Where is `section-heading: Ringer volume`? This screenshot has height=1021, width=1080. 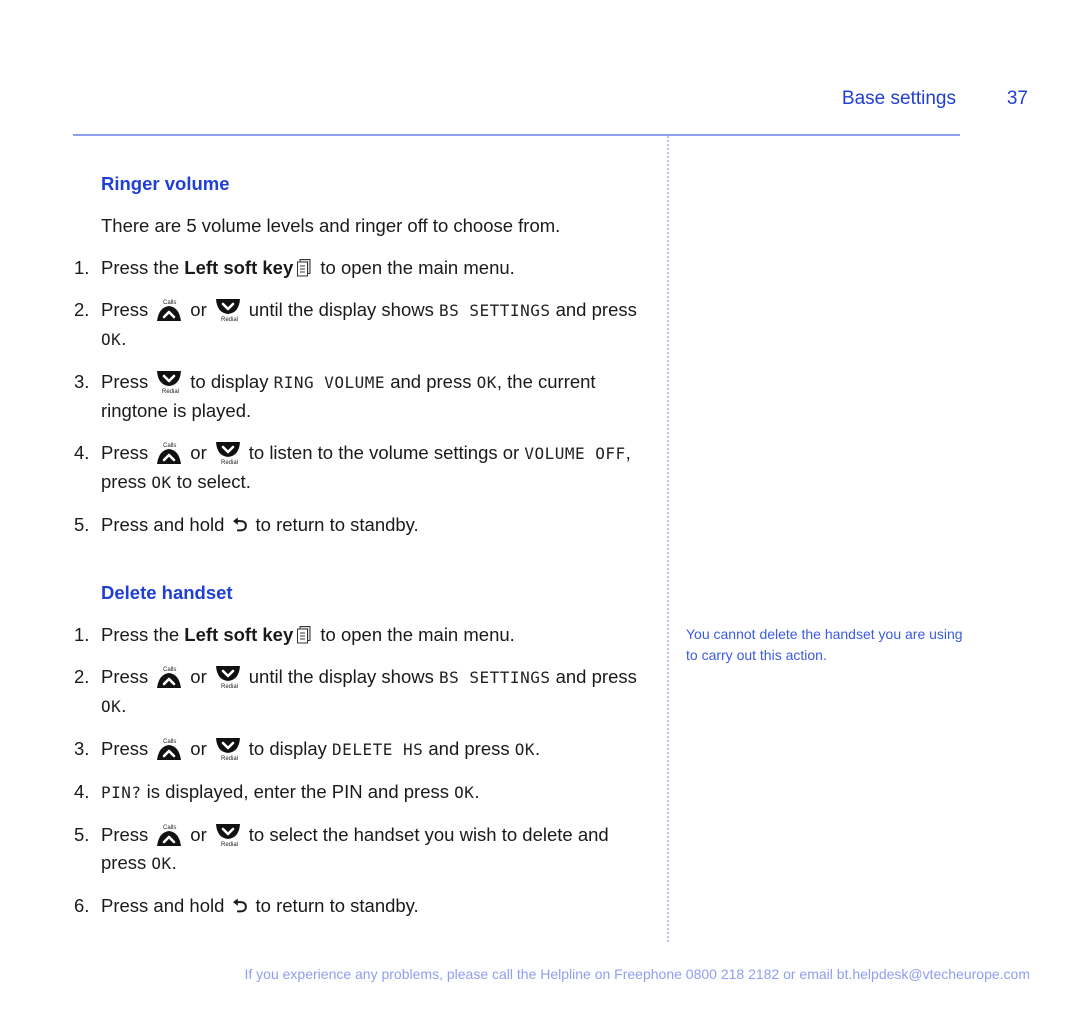 section-heading: Ringer volume is located at coordinates (165, 183).